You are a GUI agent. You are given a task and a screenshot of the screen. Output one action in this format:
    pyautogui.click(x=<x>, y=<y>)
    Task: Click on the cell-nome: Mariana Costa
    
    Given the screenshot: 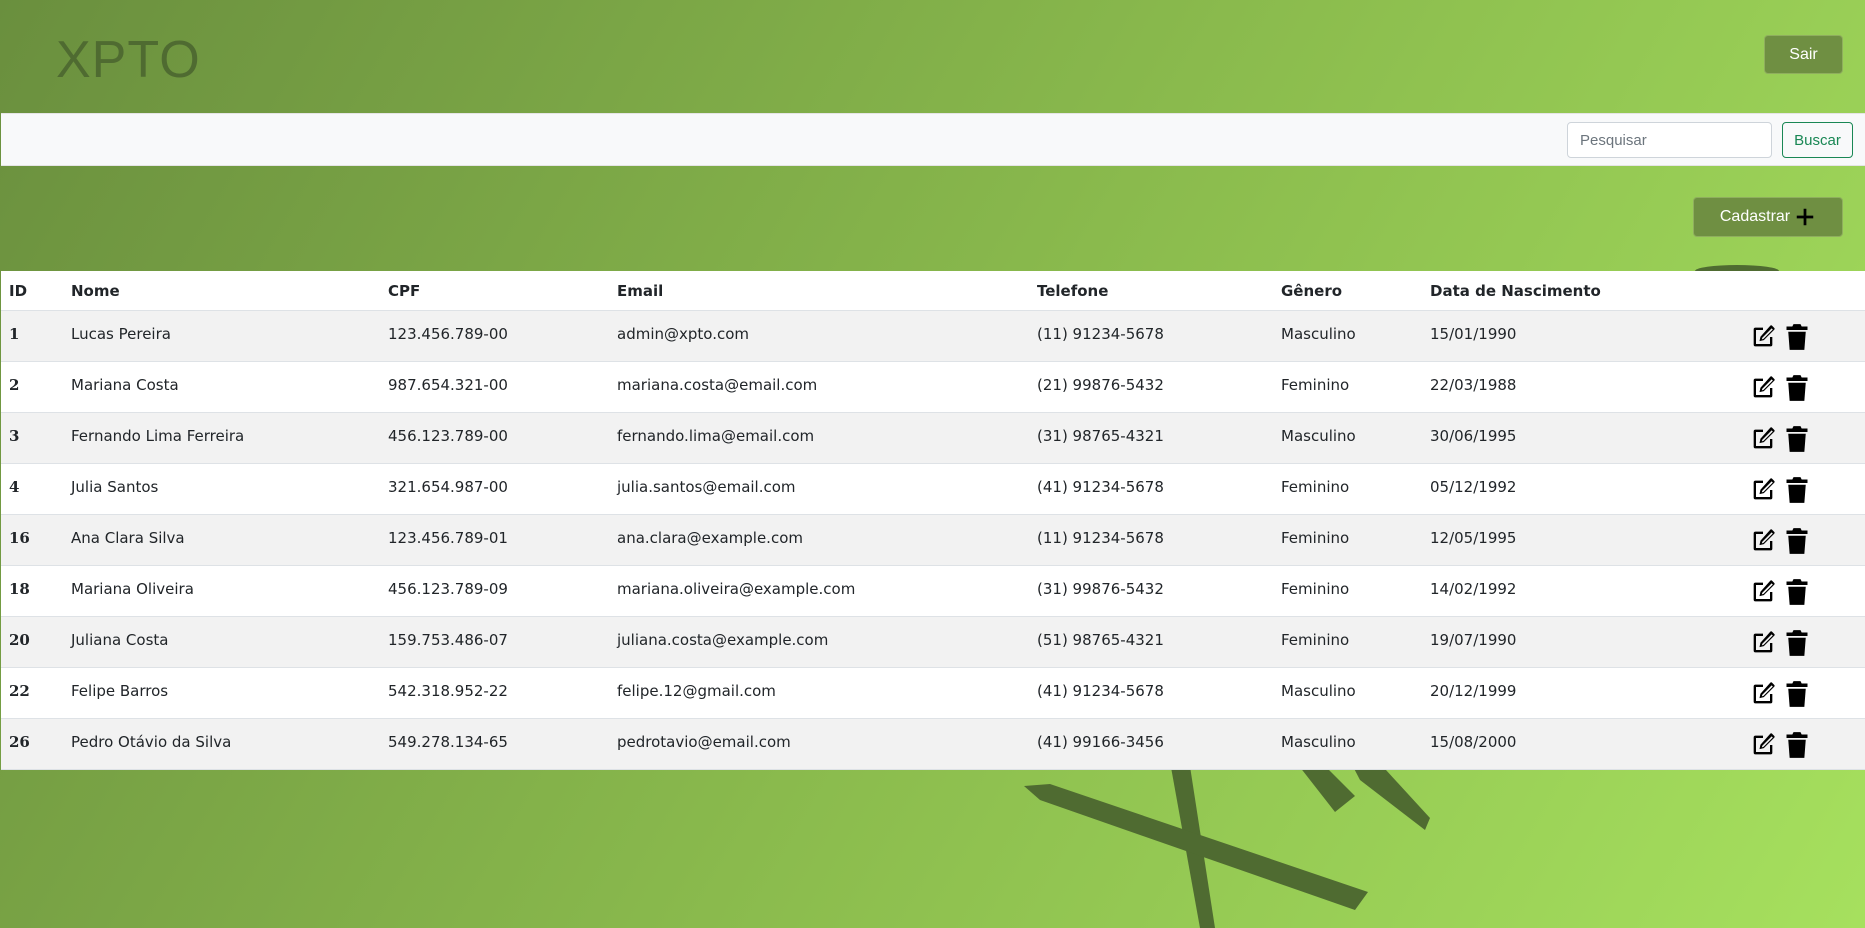 What is the action you would take?
    pyautogui.click(x=221, y=387)
    